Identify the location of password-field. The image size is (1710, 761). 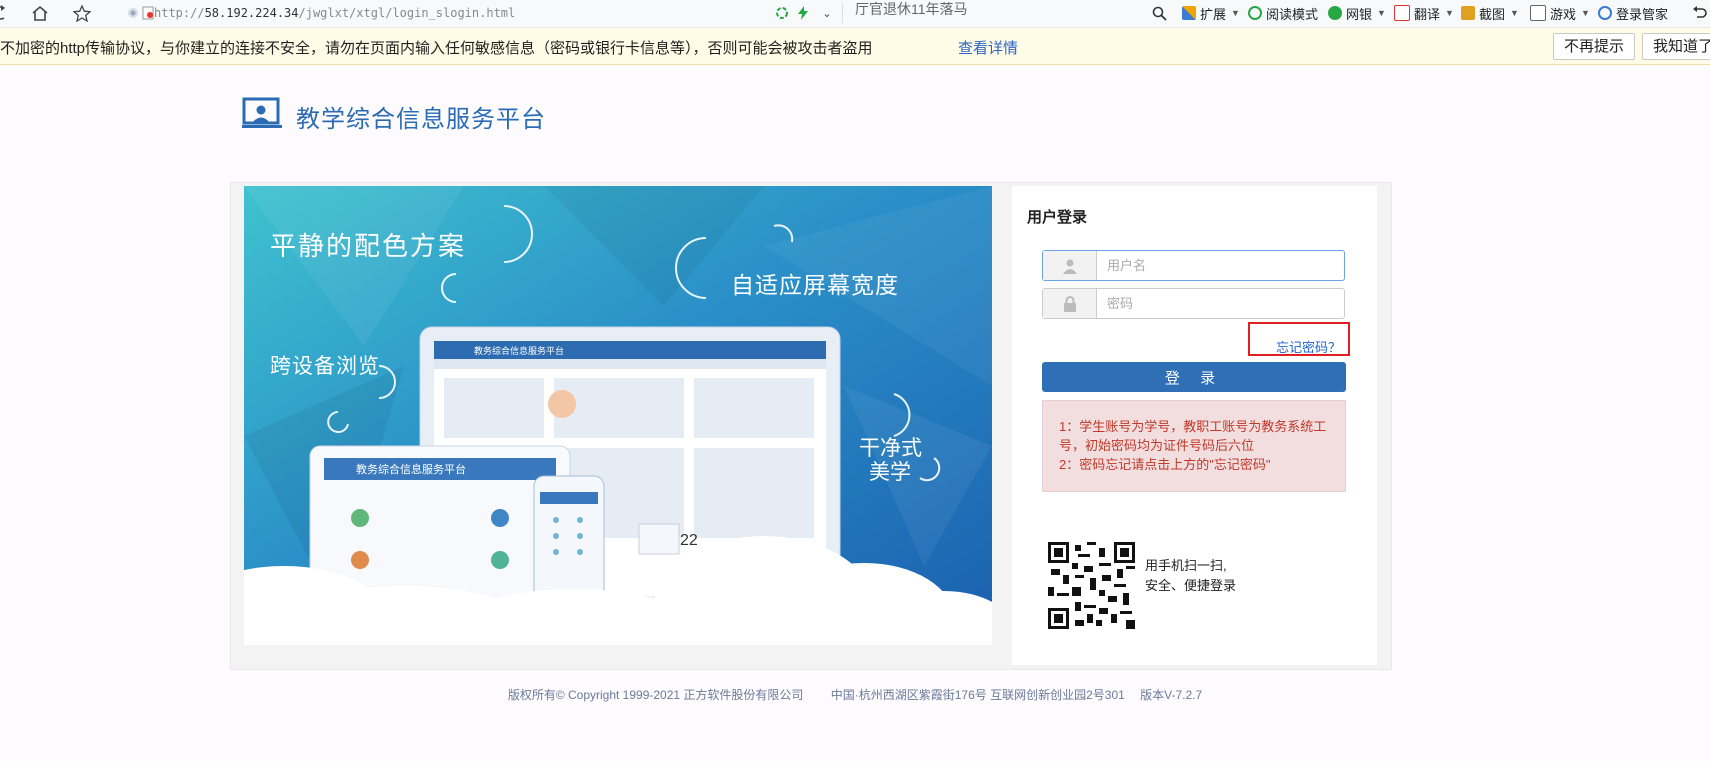
(1193, 303).